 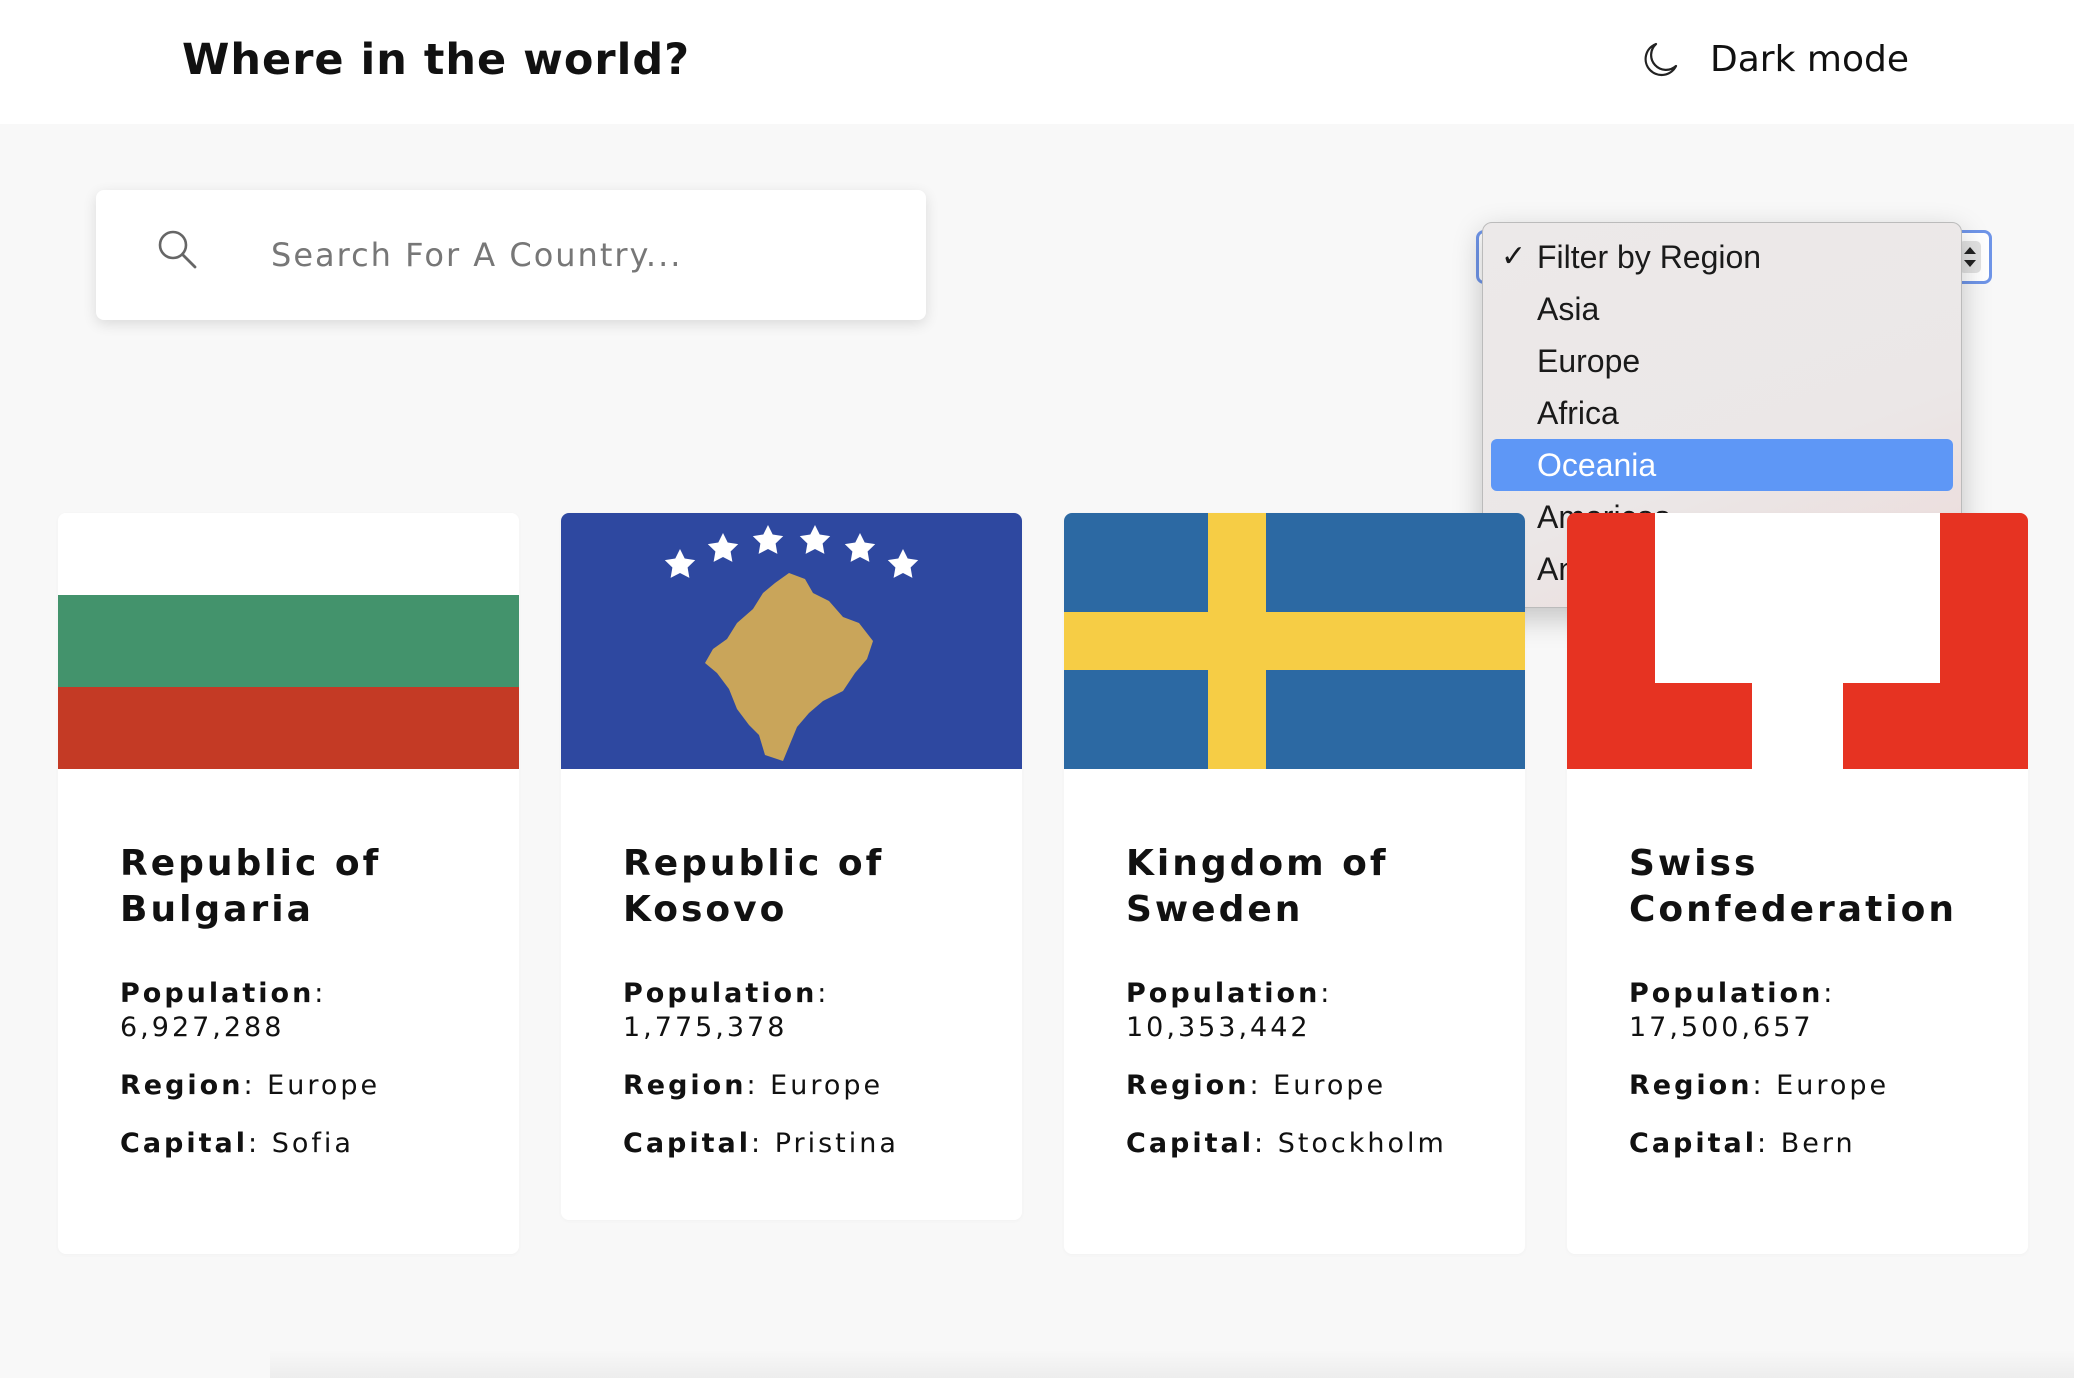 I want to click on flag-image-switzerland, so click(x=1797, y=641).